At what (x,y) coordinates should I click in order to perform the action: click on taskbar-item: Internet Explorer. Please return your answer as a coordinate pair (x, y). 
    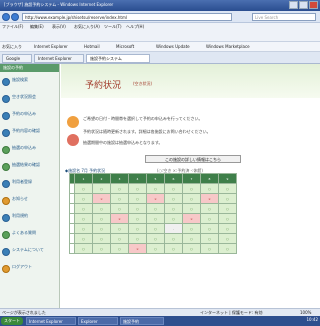
    Looking at the image, I should click on (51, 321).